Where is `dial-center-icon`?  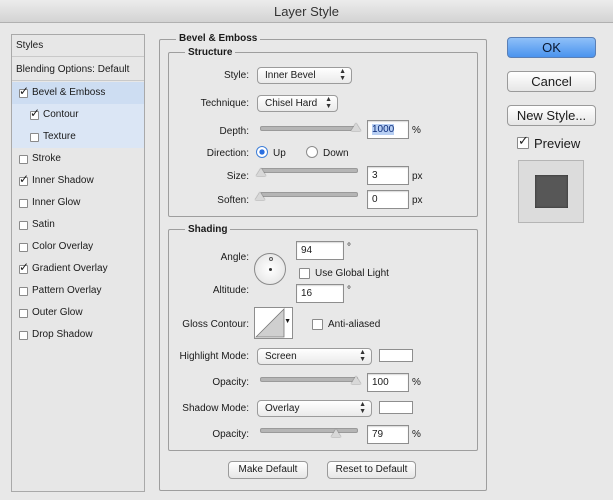 dial-center-icon is located at coordinates (270, 269).